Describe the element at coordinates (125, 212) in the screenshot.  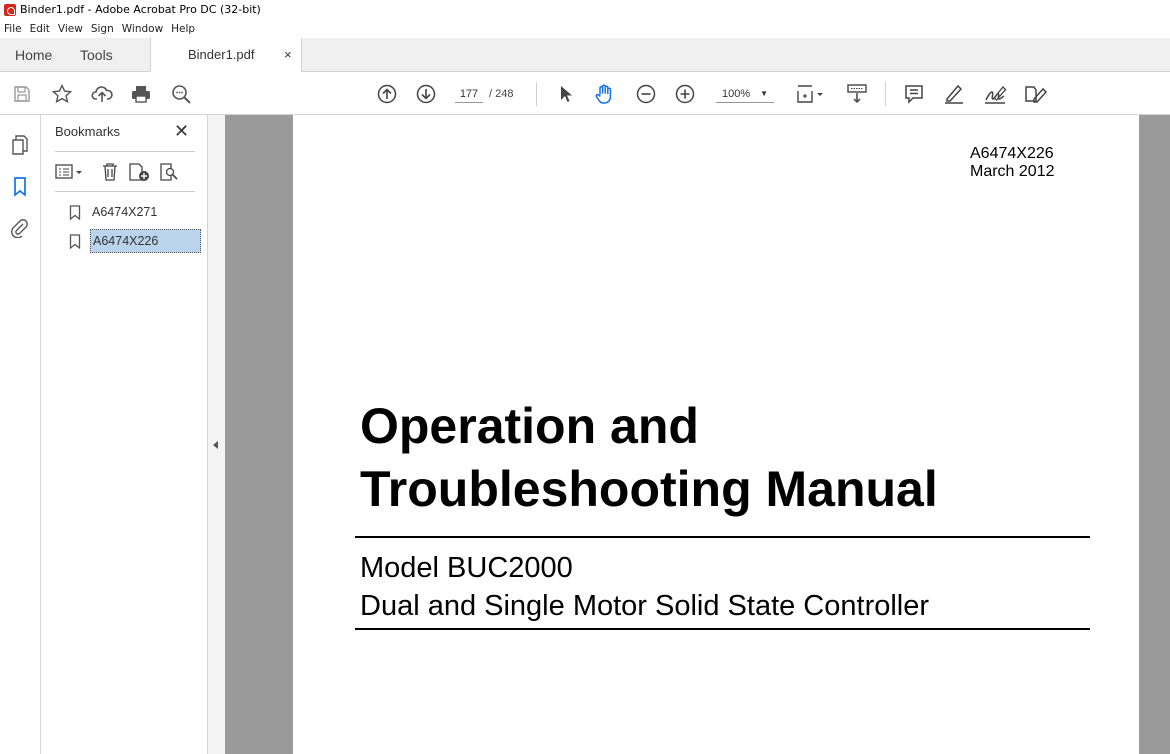
I see `bookmark-label: A6474X271` at that location.